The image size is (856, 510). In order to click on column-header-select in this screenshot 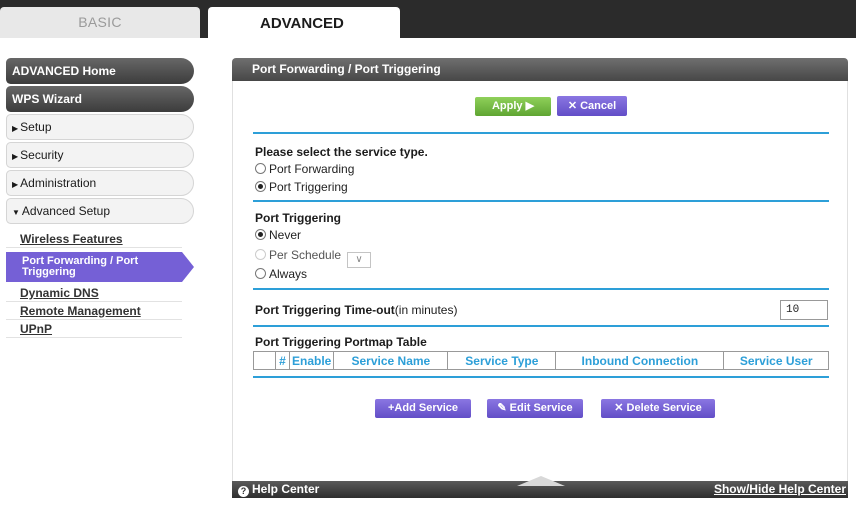, I will do `click(264, 360)`.